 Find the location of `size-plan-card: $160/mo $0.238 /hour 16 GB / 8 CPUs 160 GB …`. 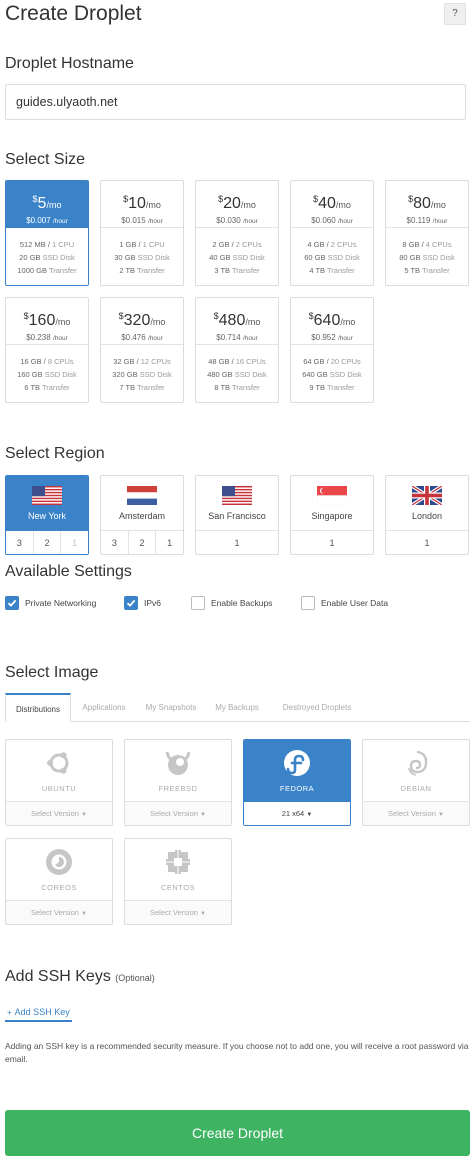

size-plan-card: $160/mo $0.238 /hour 16 GB / 8 CPUs 160 GB … is located at coordinates (47, 350).